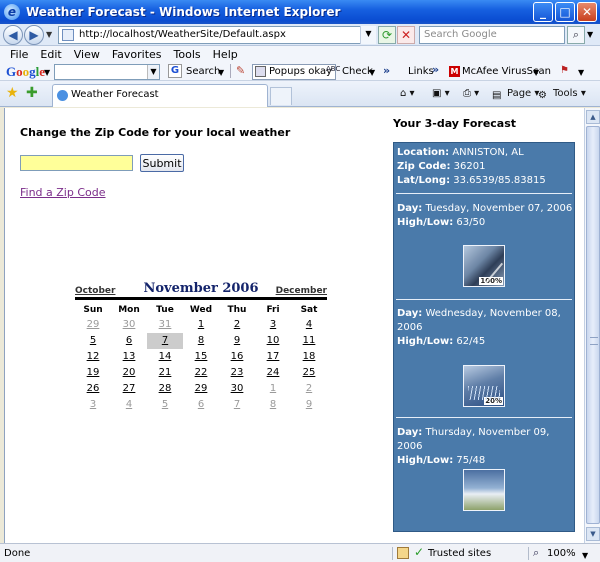 The width and height of the screenshot is (600, 562). What do you see at coordinates (19, 54) in the screenshot?
I see `menu-file: File` at bounding box center [19, 54].